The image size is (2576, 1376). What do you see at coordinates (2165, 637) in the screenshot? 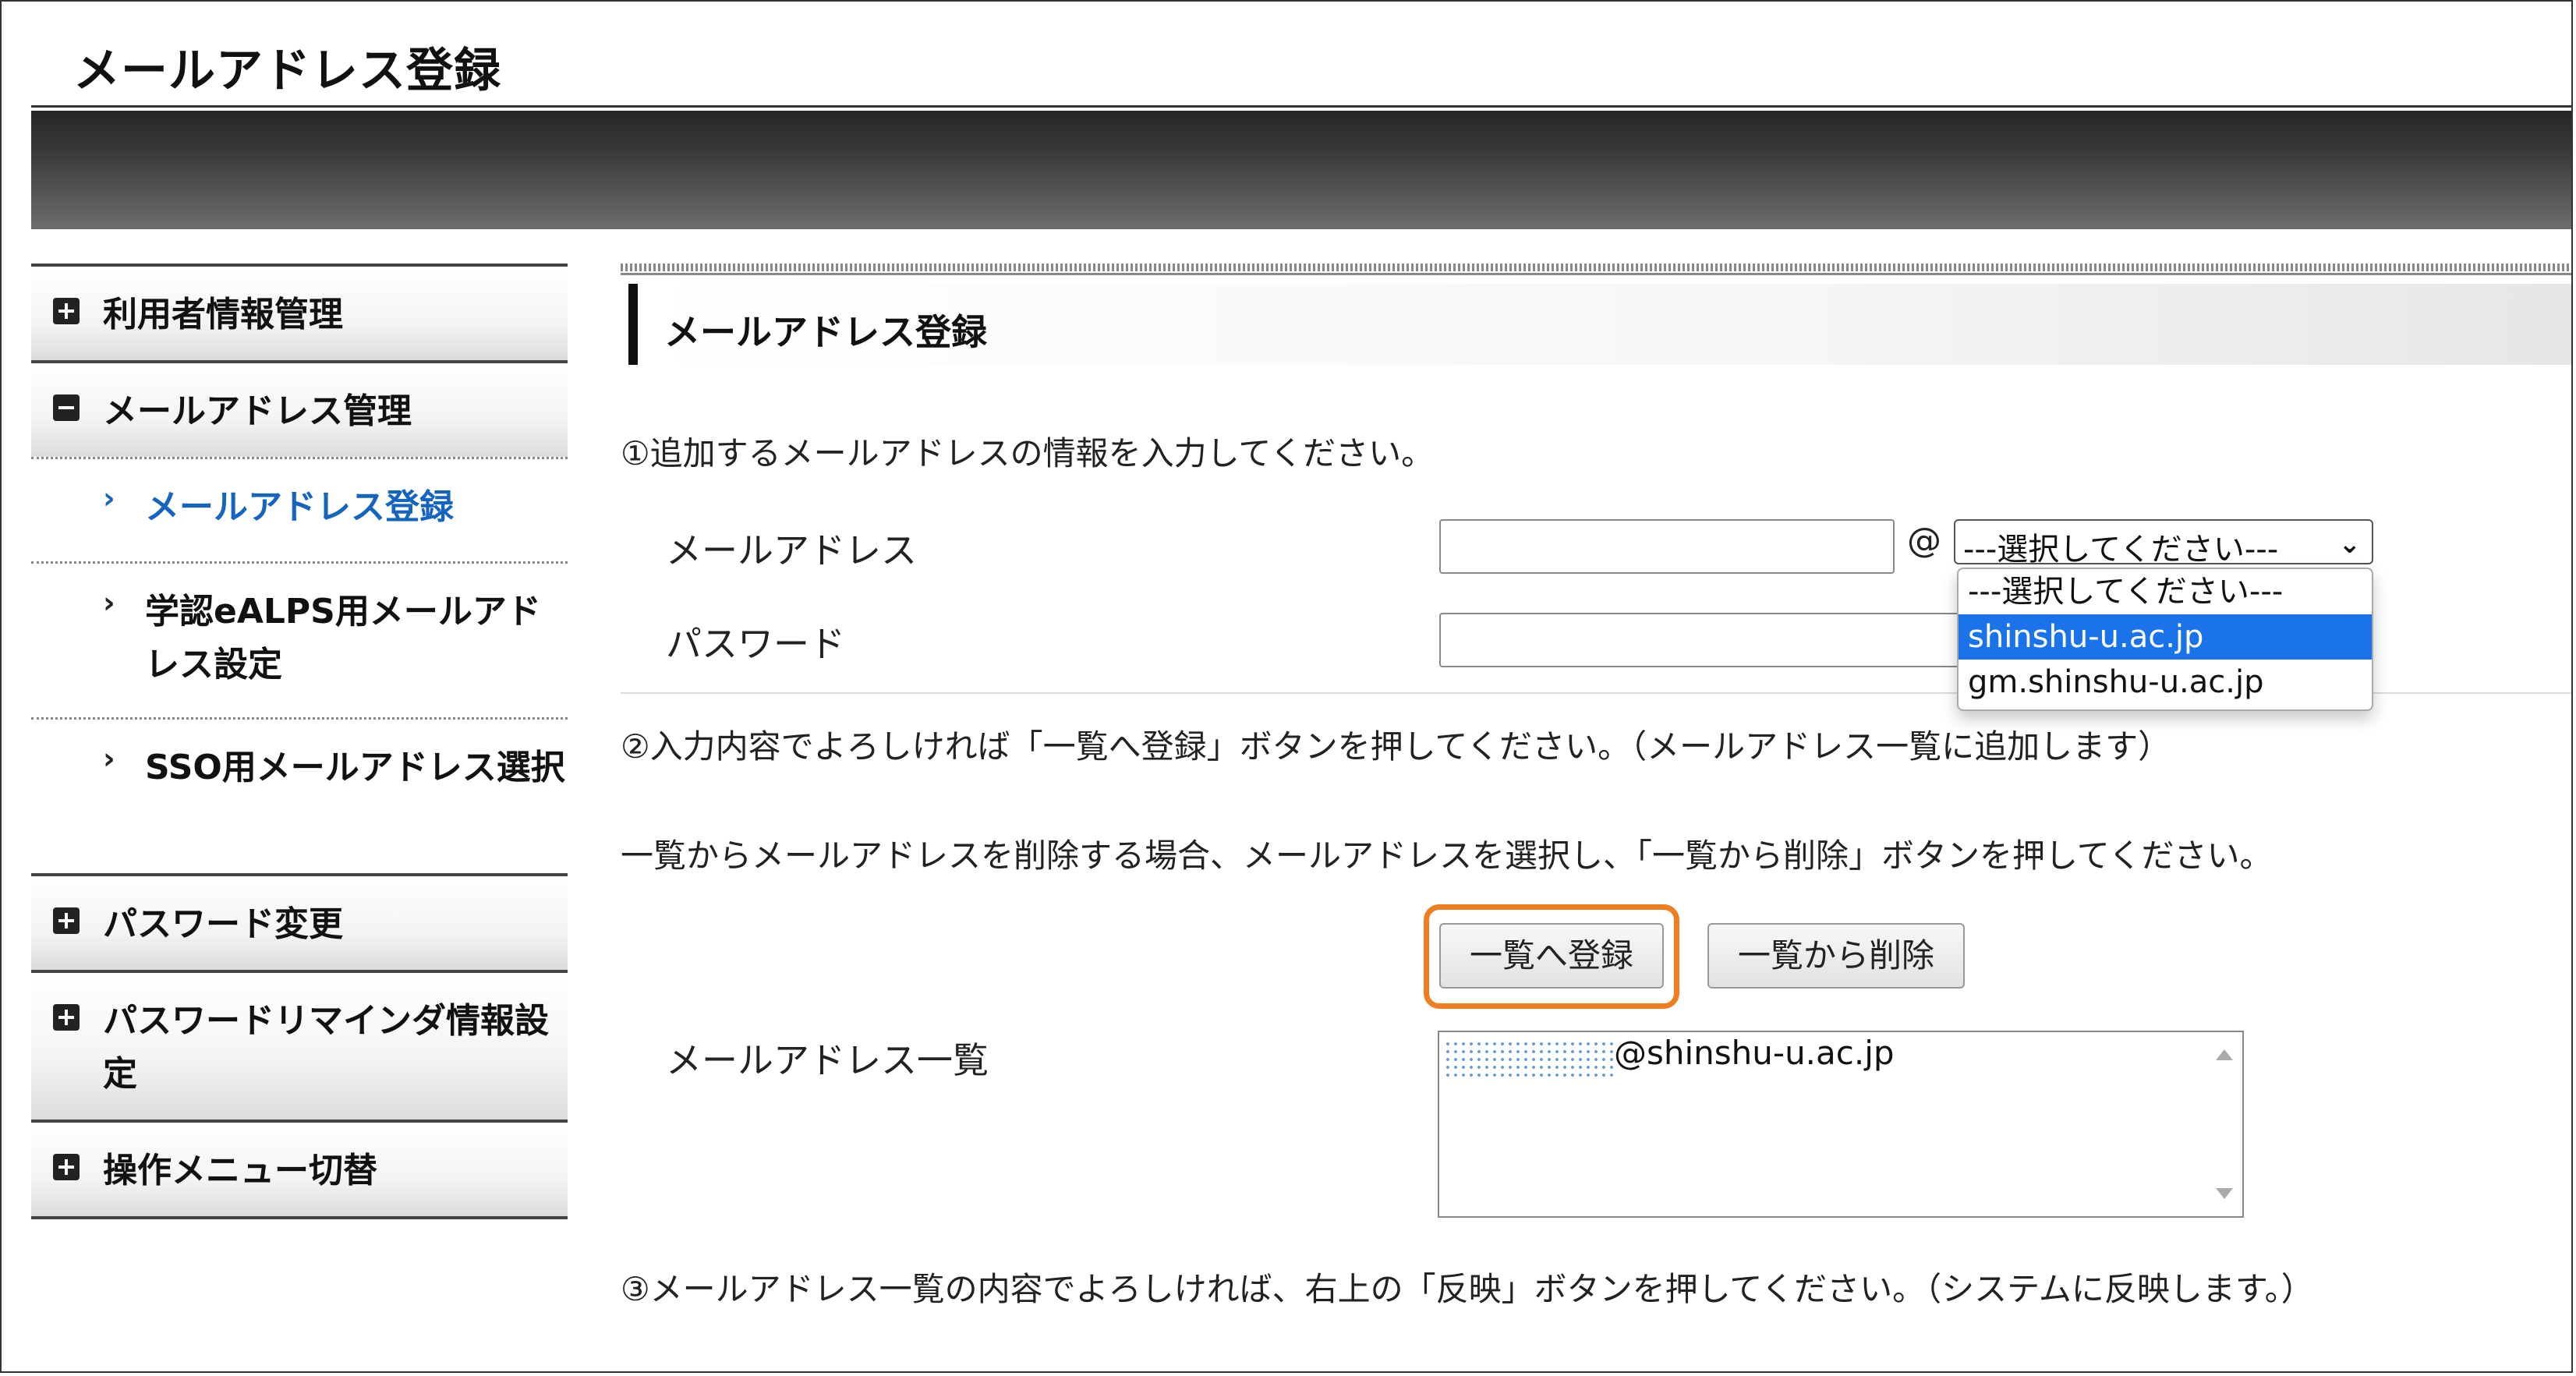
I see `domain-option-highlighted: shinshu-u.ac.jp` at bounding box center [2165, 637].